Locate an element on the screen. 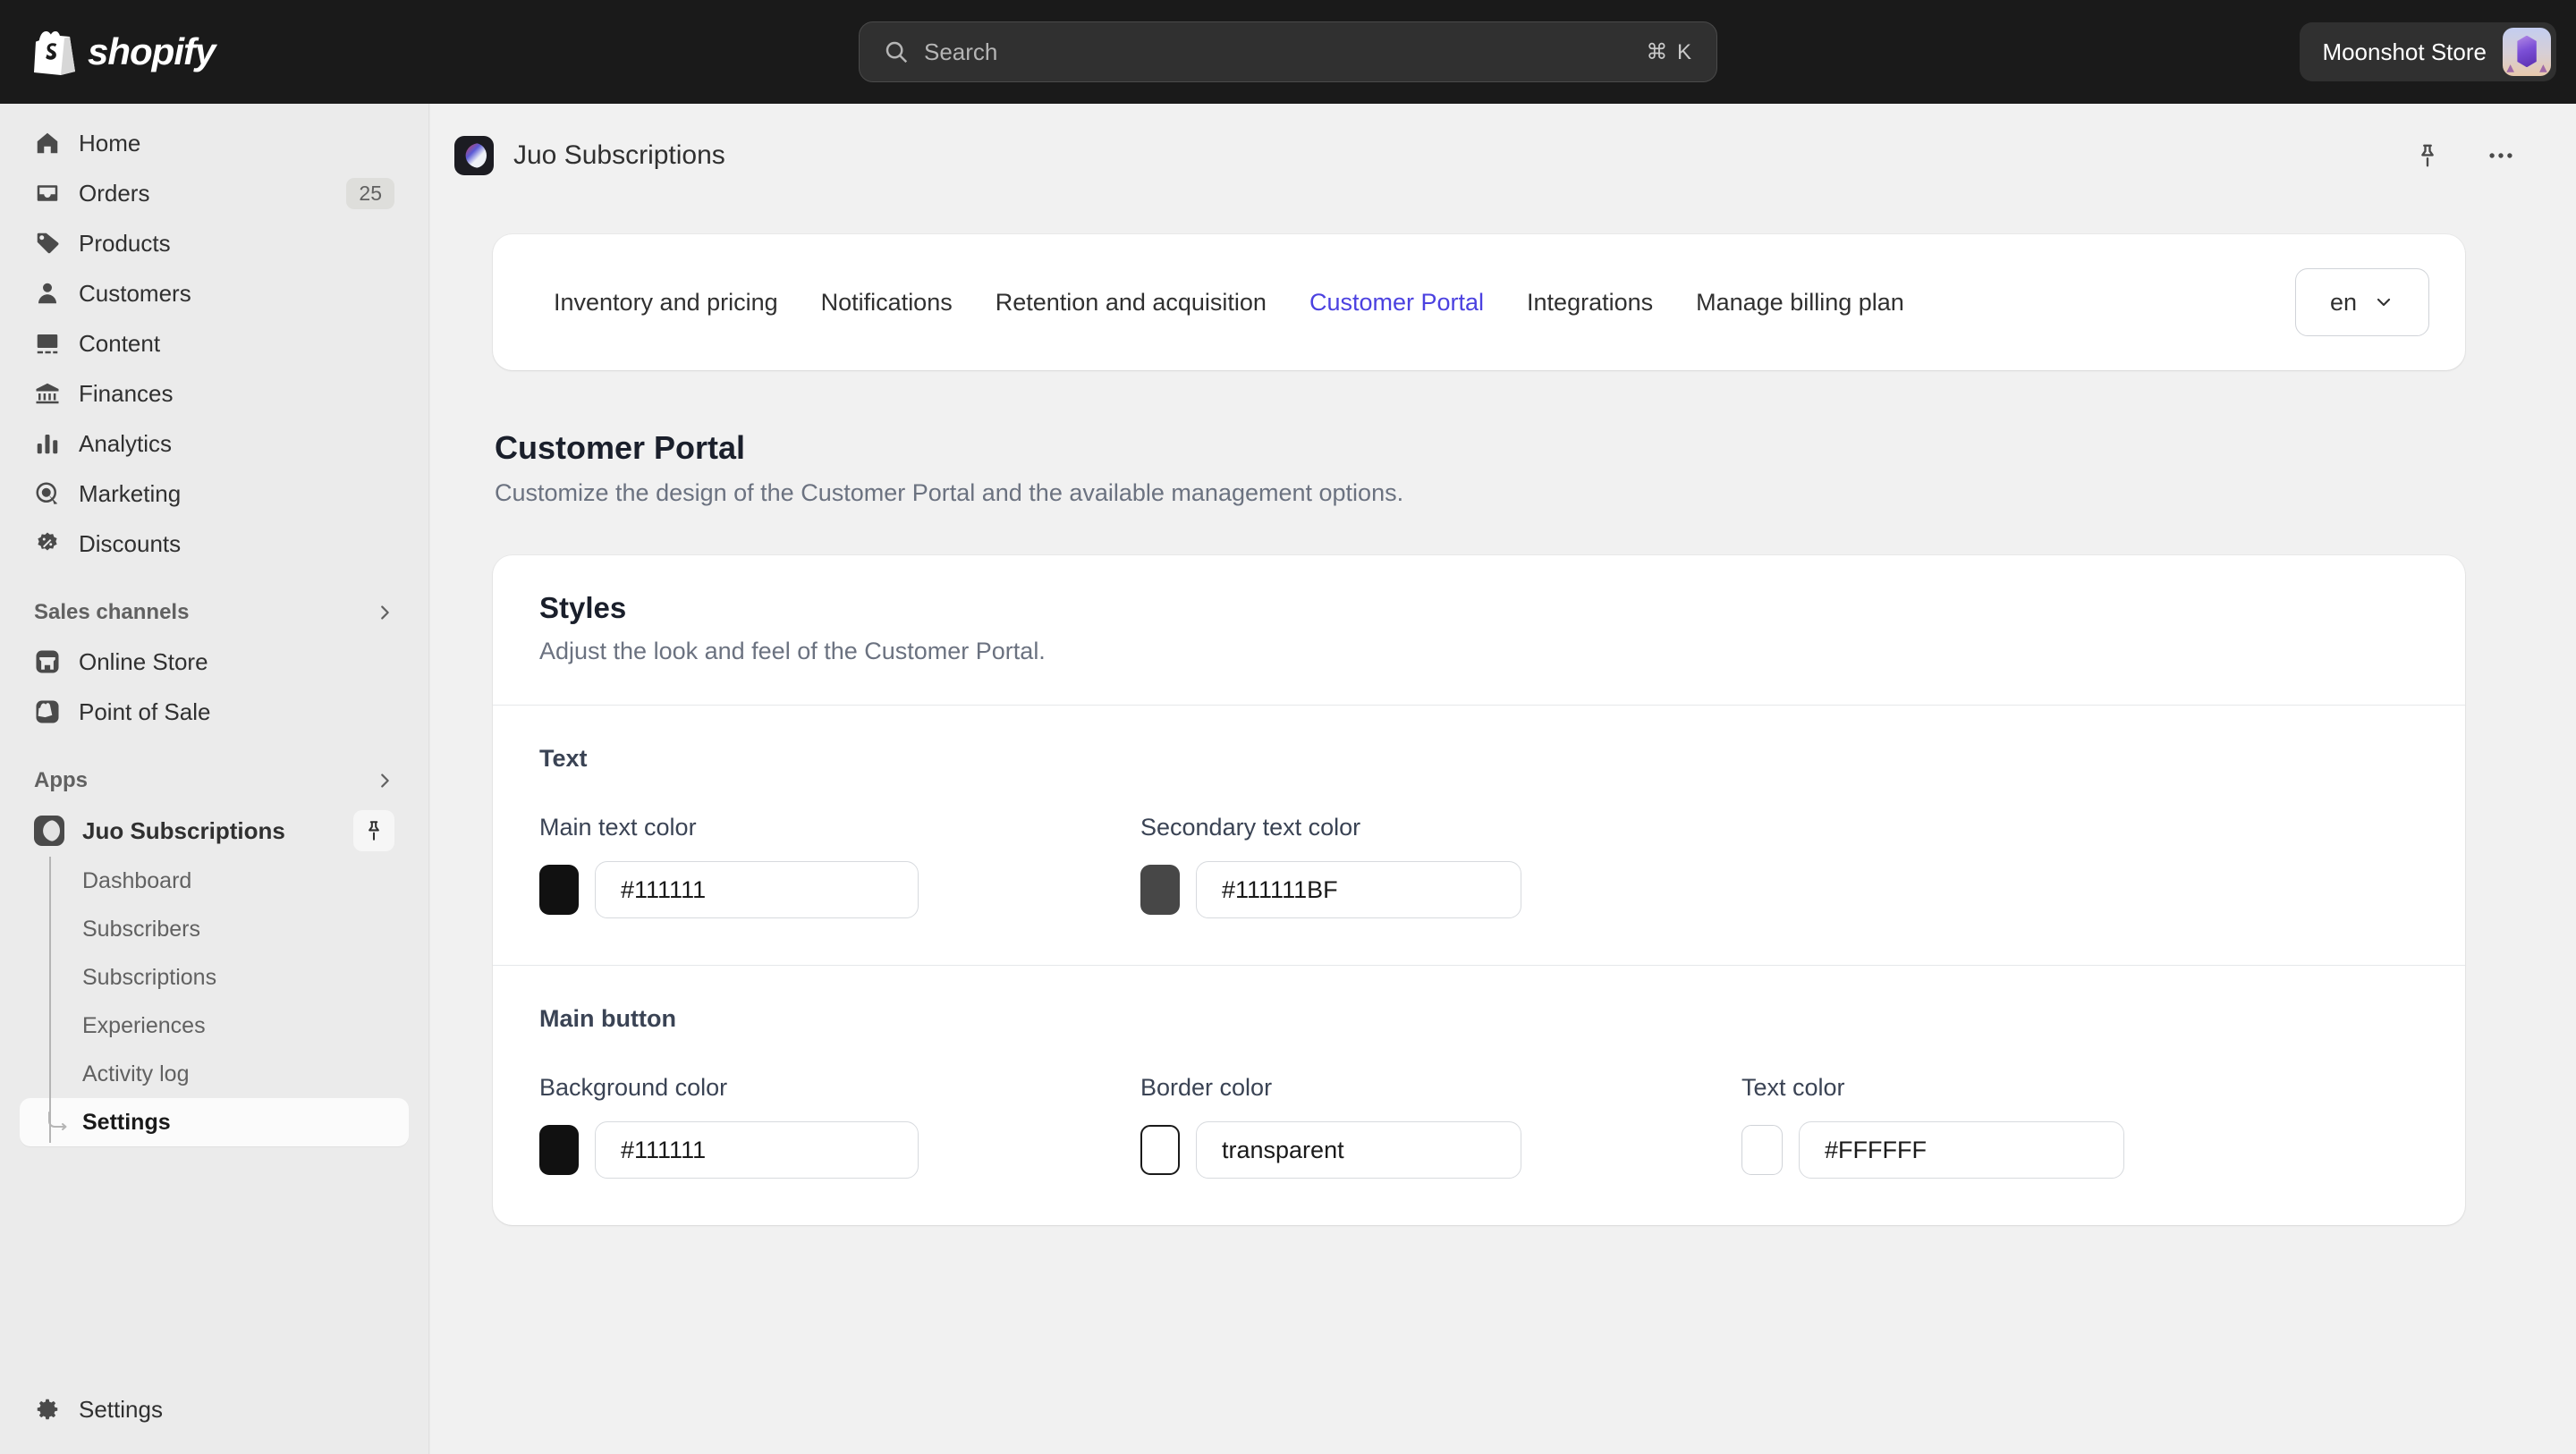 The width and height of the screenshot is (2576, 1454). sidebar-item-point-of-sale: Point of Sale is located at coordinates (214, 712).